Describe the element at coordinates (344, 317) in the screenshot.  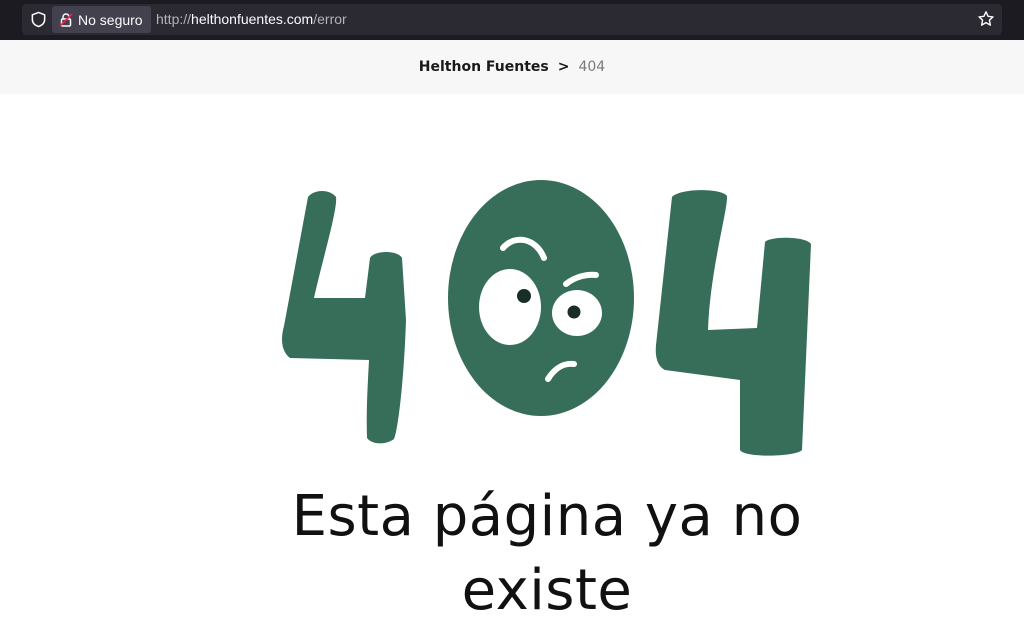
I see `digit-four-left` at that location.